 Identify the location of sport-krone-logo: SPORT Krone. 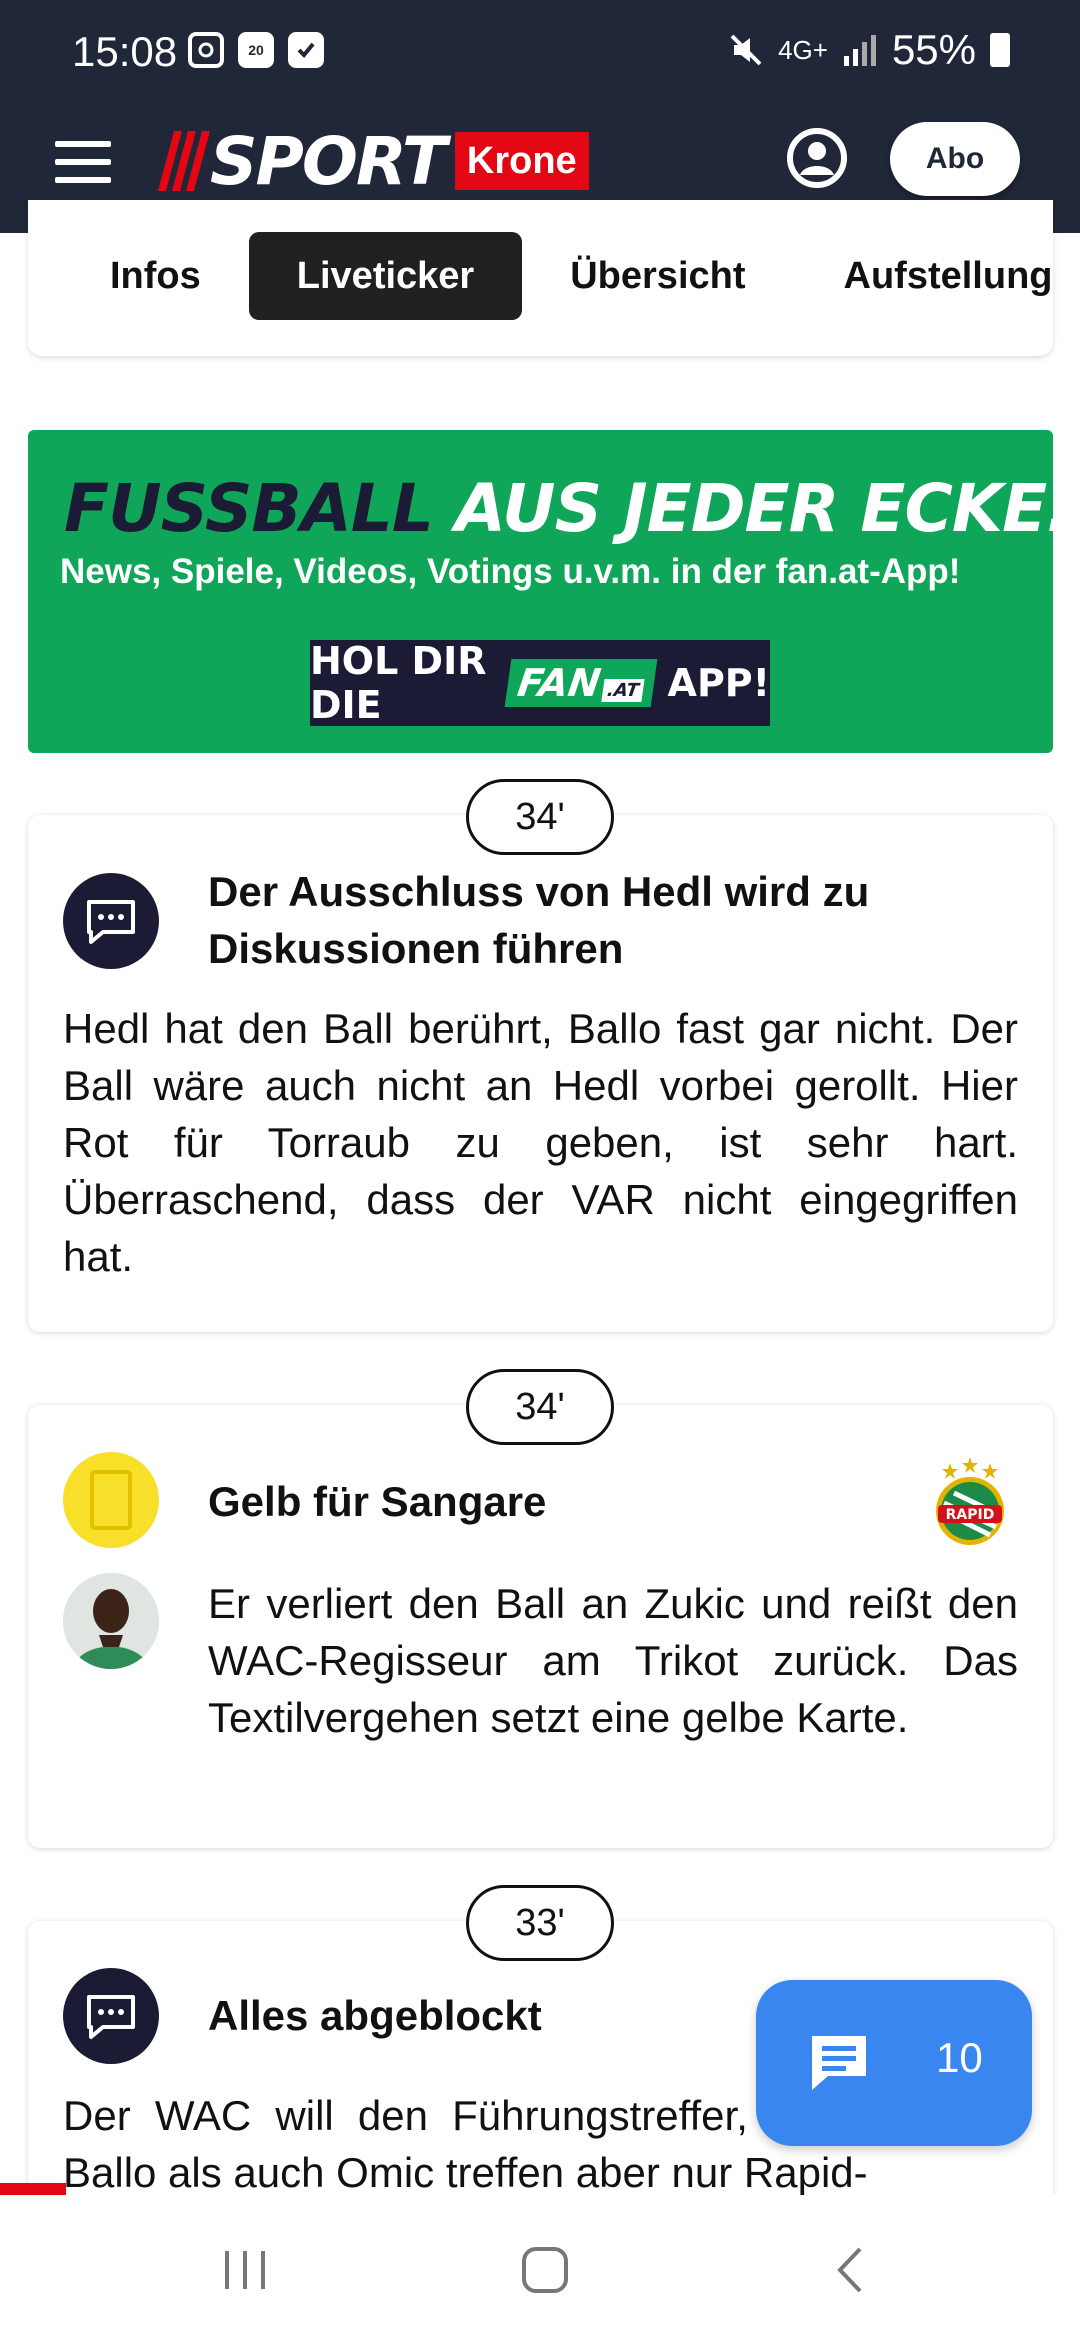
(373, 161).